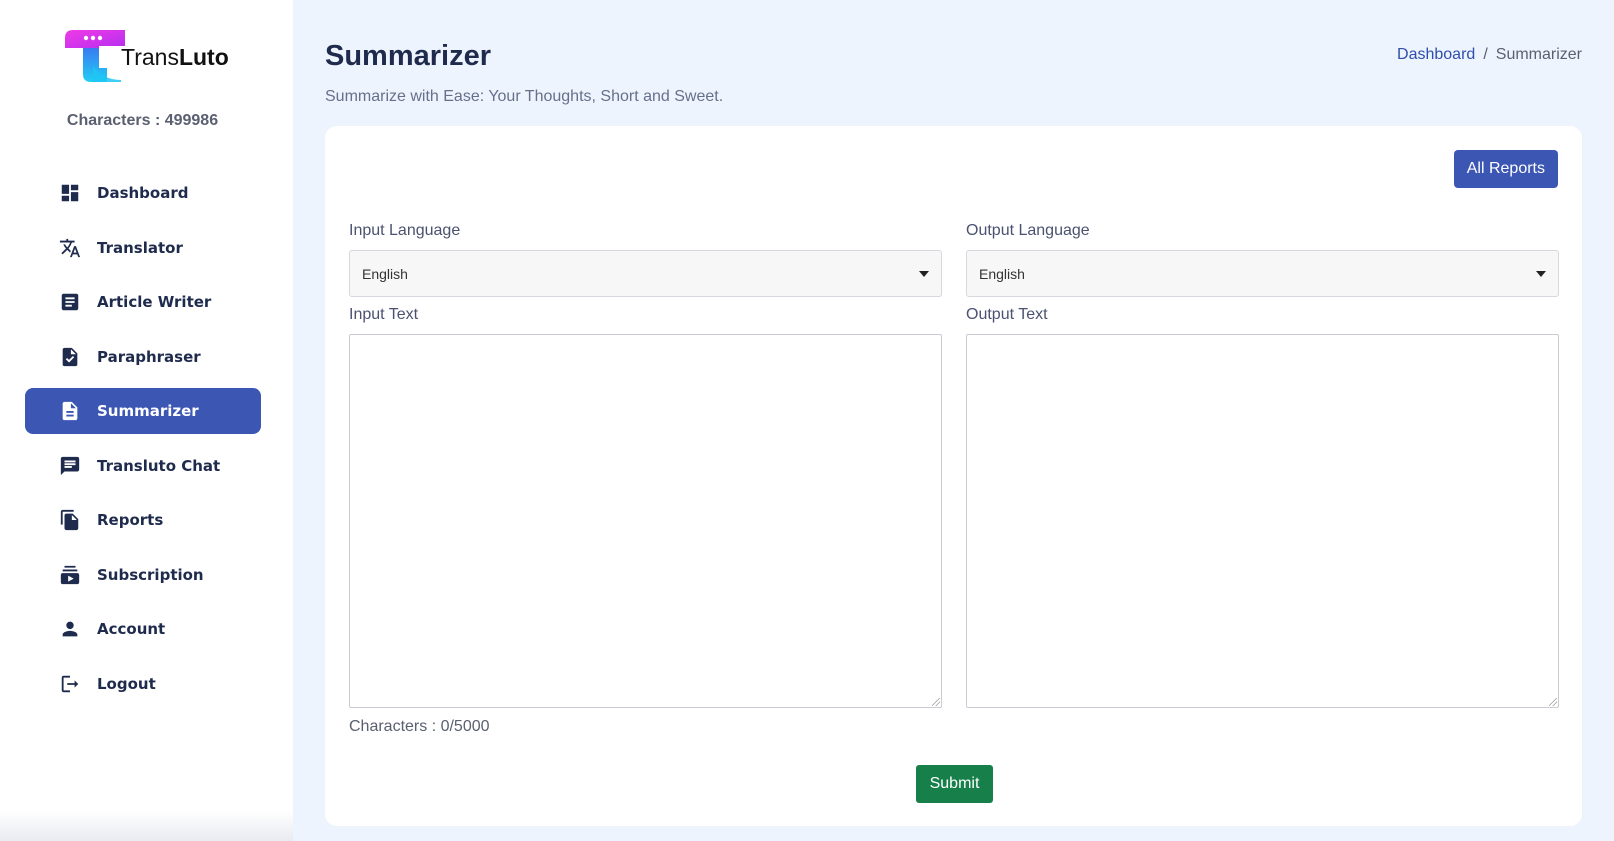 This screenshot has width=1614, height=841. I want to click on output-language-select: English, so click(1262, 273).